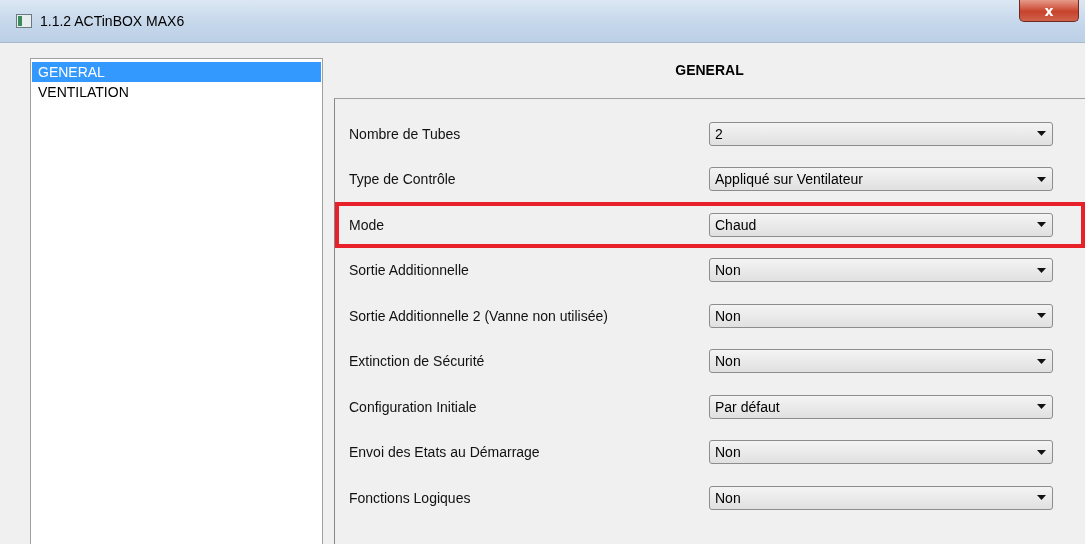  What do you see at coordinates (409, 270) in the screenshot?
I see `setting-label: Sortie Additionnelle` at bounding box center [409, 270].